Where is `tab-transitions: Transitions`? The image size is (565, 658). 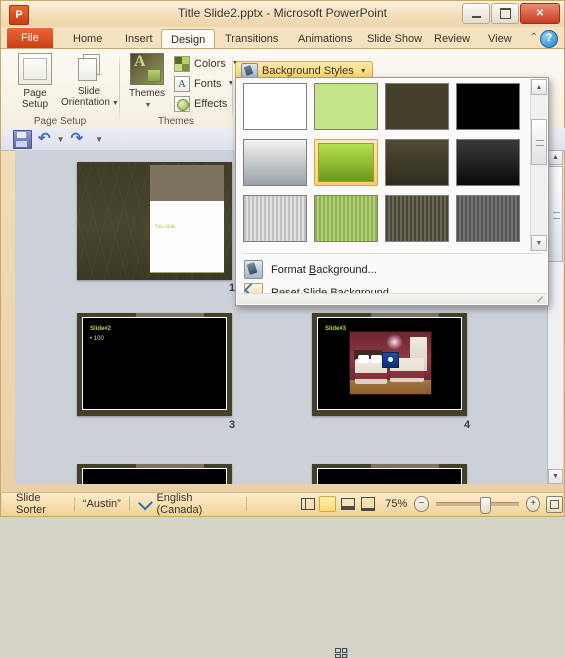
tab-transitions: Transitions is located at coordinates (251, 39).